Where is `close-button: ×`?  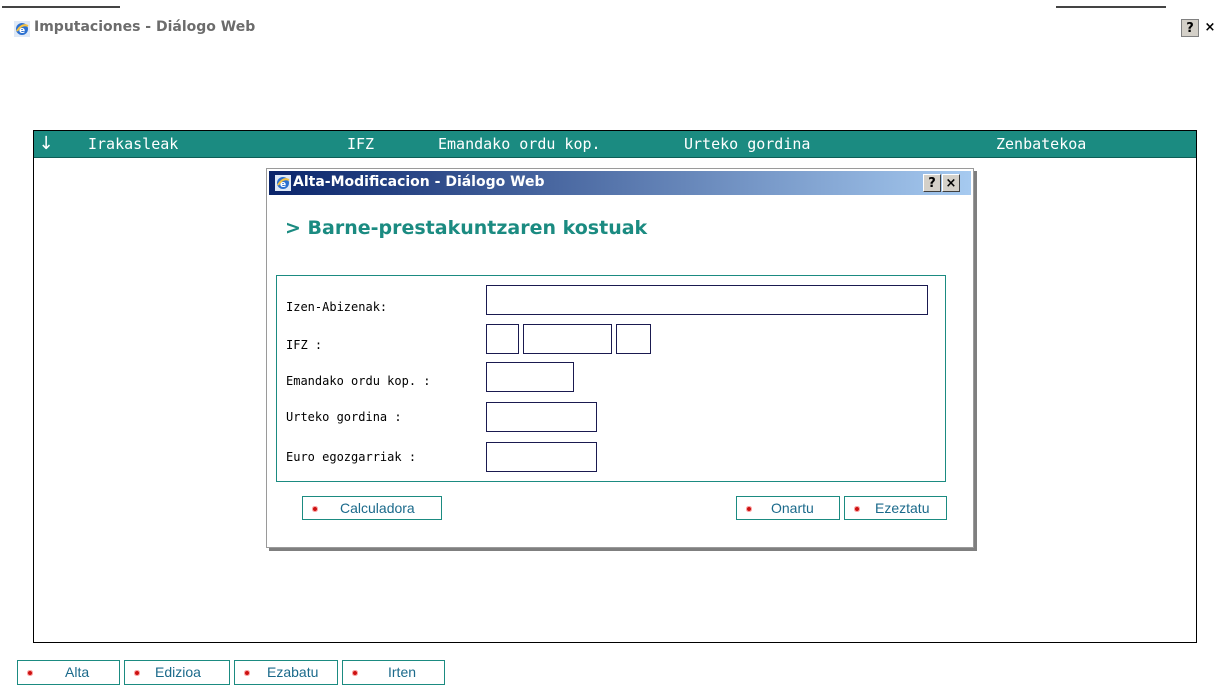
close-button: × is located at coordinates (1210, 28).